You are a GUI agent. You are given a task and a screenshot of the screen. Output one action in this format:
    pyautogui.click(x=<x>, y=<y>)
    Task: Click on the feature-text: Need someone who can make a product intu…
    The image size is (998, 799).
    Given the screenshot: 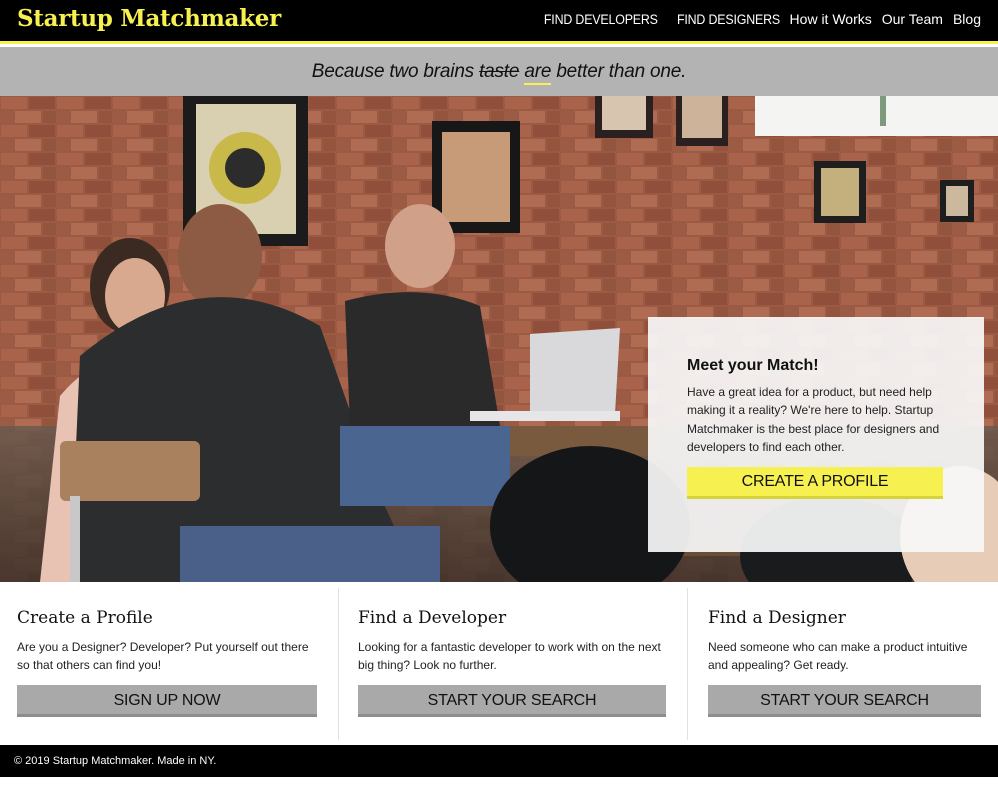 What is the action you would take?
    pyautogui.click(x=838, y=656)
    